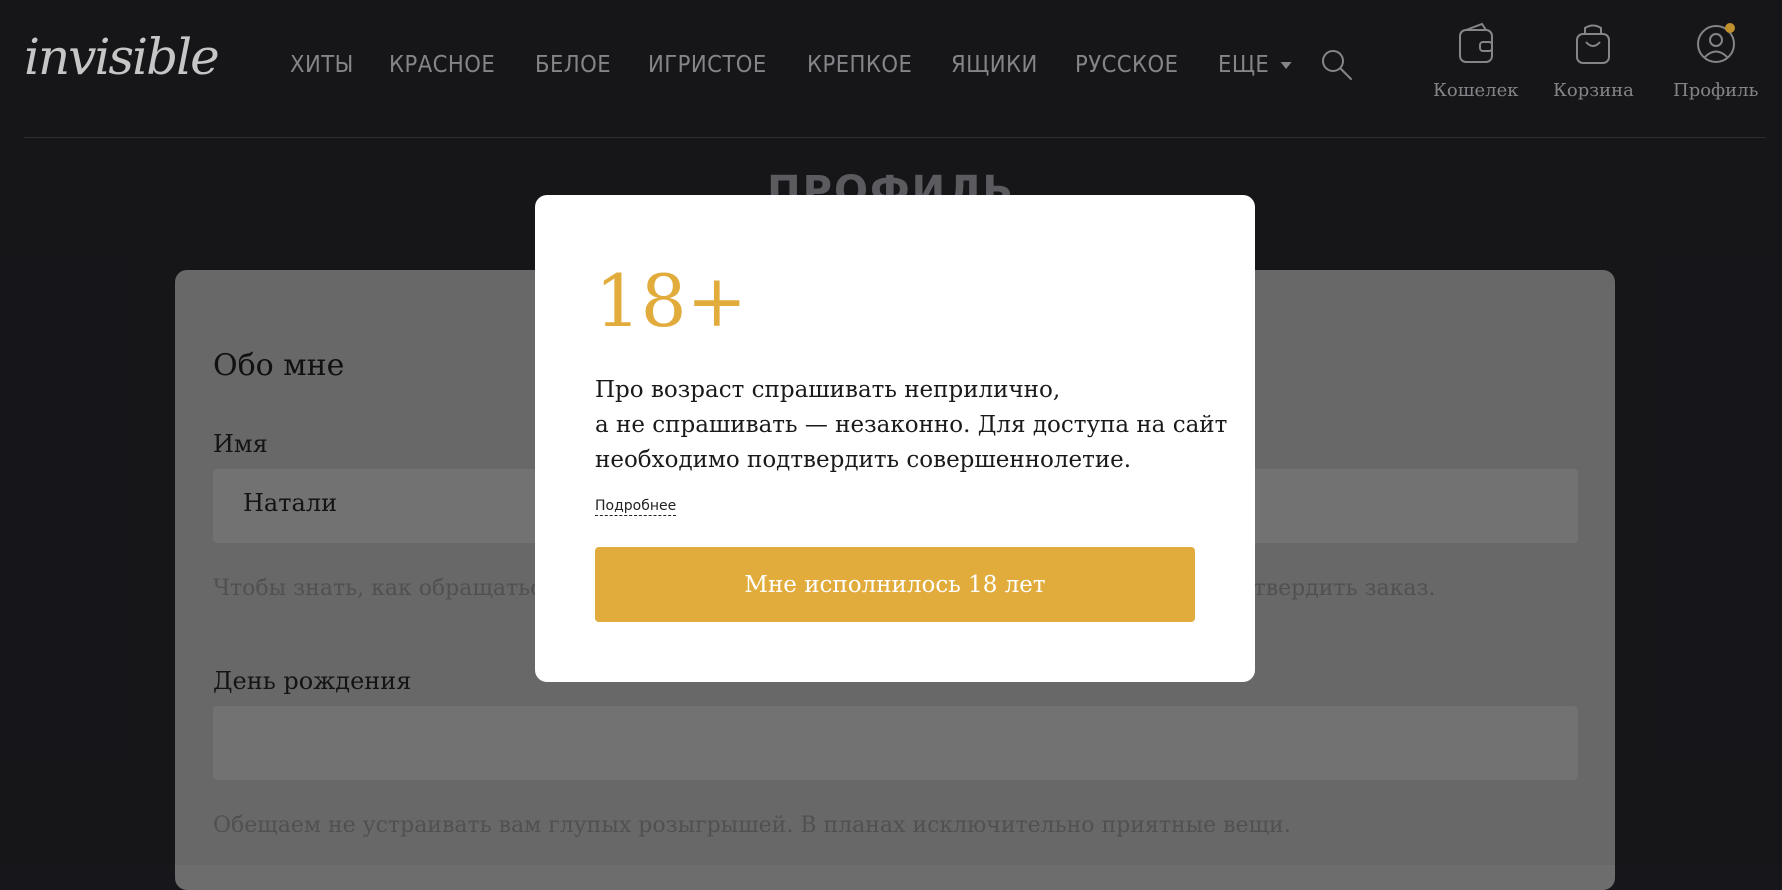  What do you see at coordinates (895, 584) in the screenshot?
I see `confirm-age-button: Мне исполнилось 18 лет` at bounding box center [895, 584].